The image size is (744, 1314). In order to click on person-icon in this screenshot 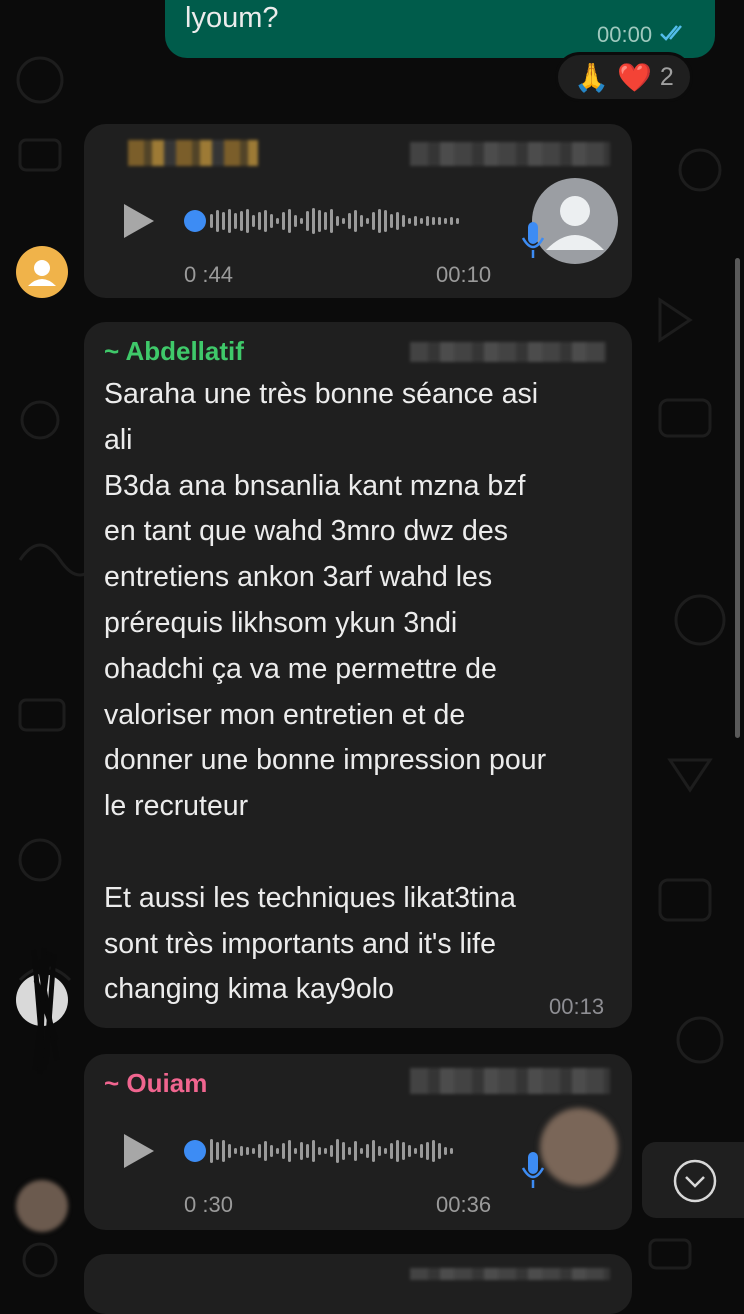, I will do `click(42, 273)`.